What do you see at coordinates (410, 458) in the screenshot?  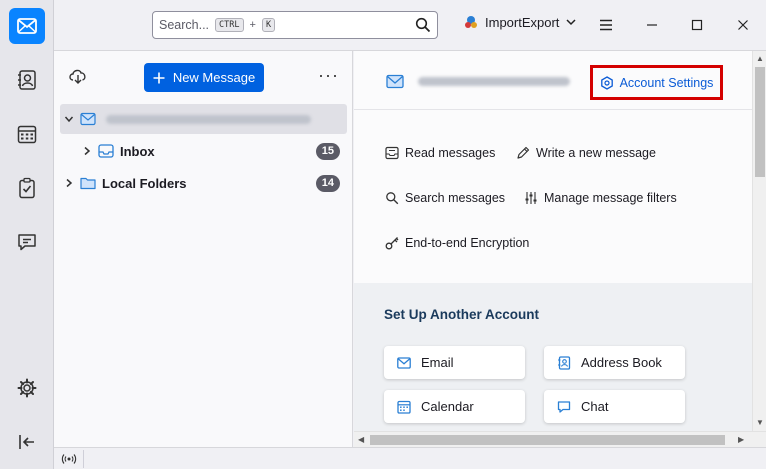 I see `status-bar` at bounding box center [410, 458].